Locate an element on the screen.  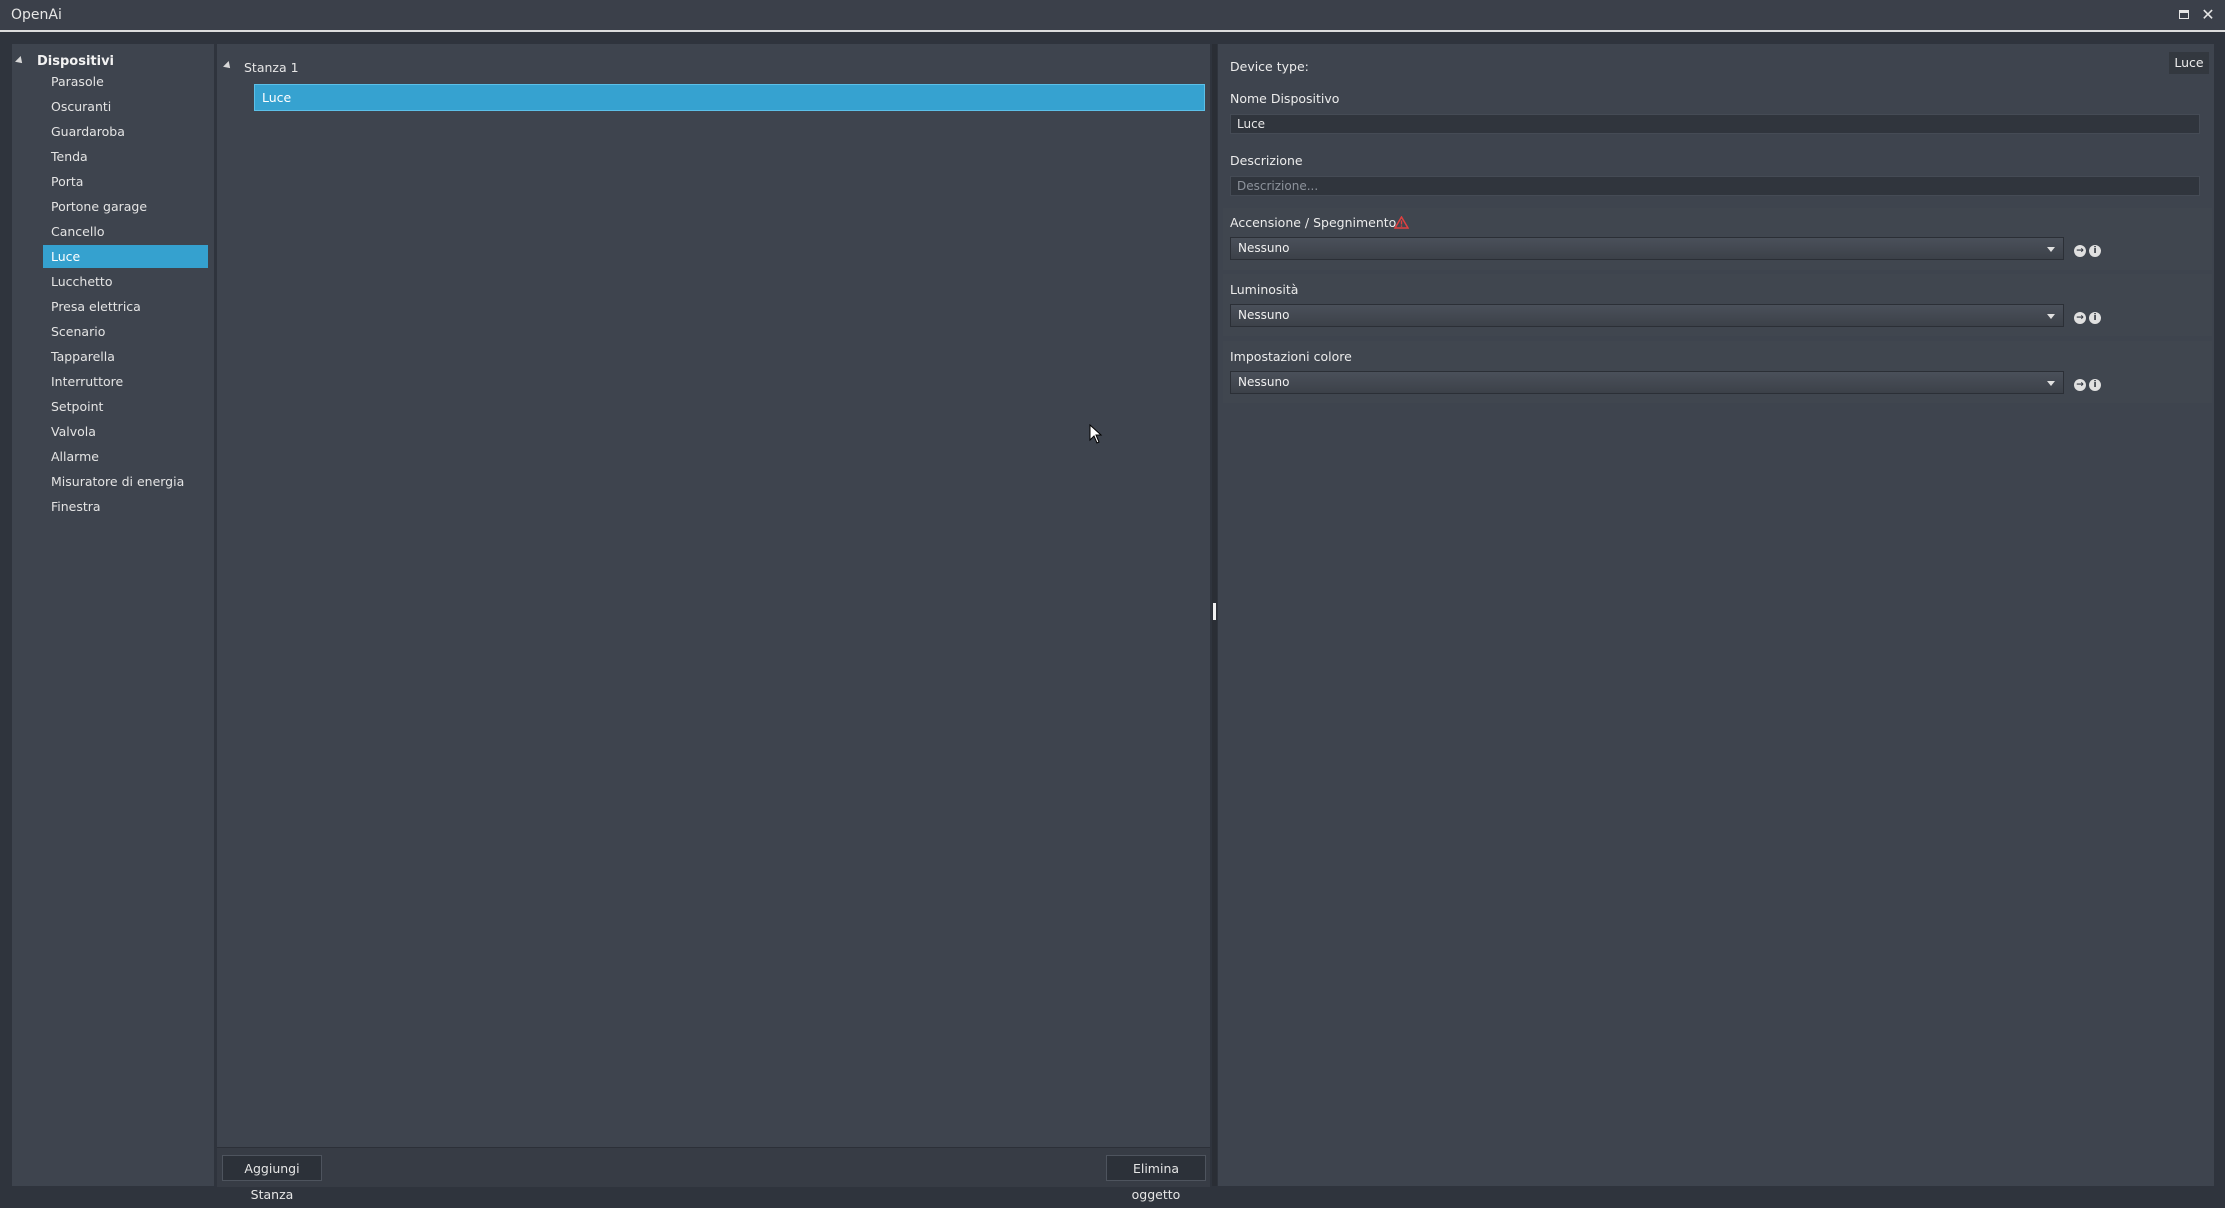
sidebar-item-guardaroba: Guardaroba is located at coordinates (125, 131).